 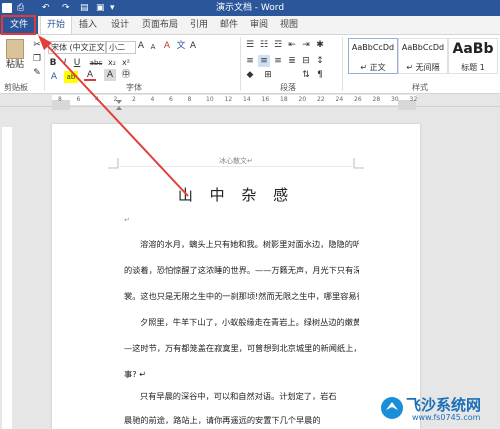 I want to click on horizontal-ruler: 8 6 4 2 2 4 6 8 10 12 14 16 18 20 22 24 26 28 30 32, so click(x=250, y=102).